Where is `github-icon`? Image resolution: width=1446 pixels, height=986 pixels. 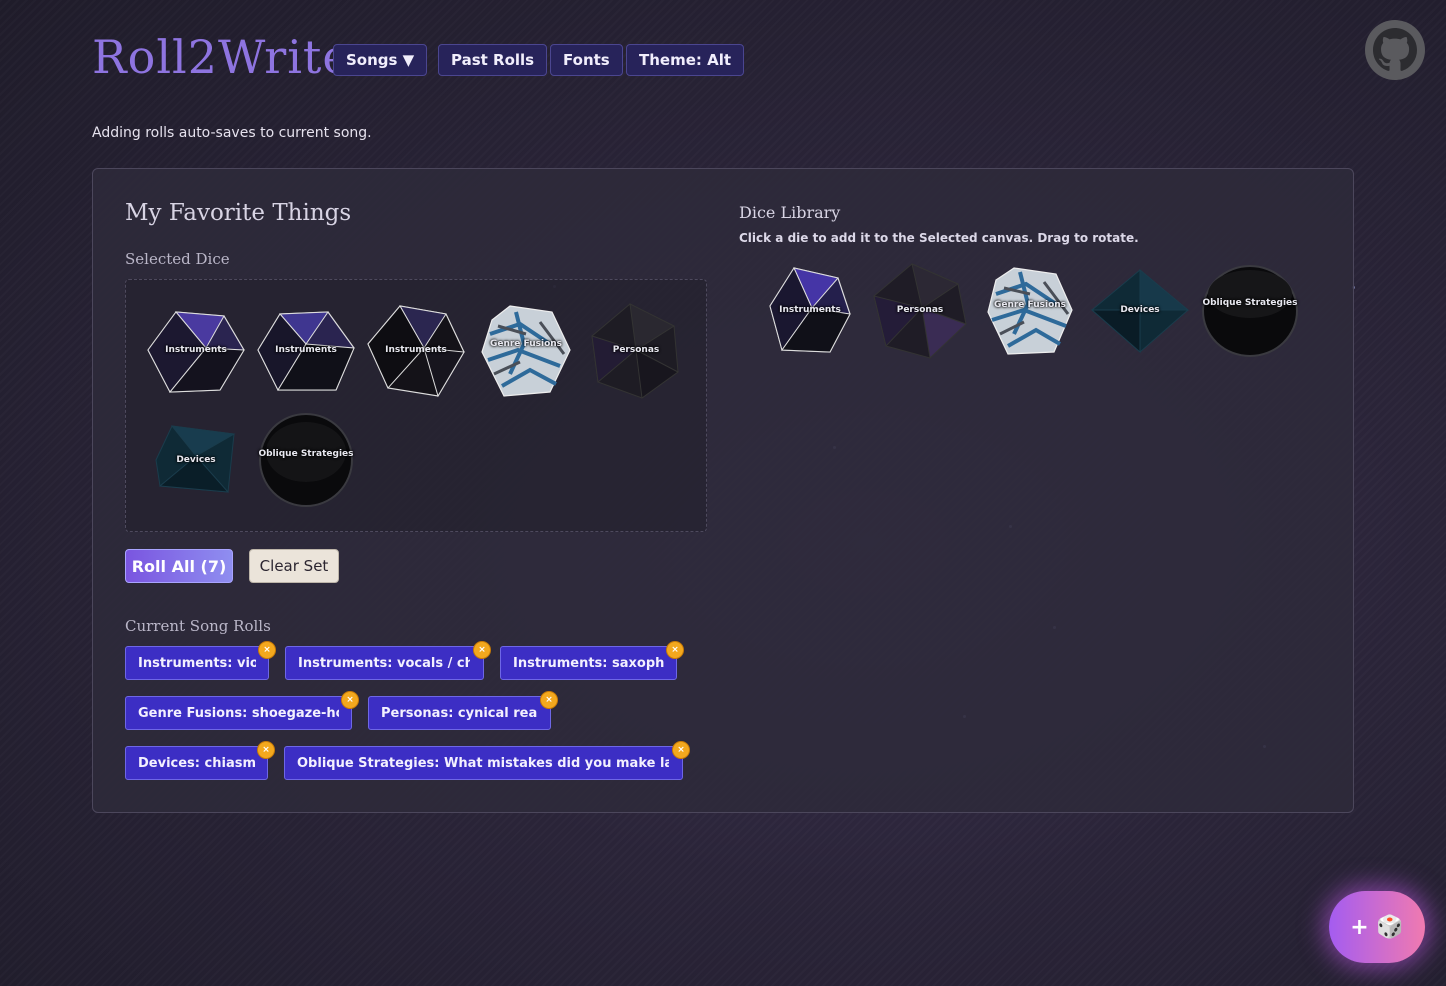 github-icon is located at coordinates (1395, 49).